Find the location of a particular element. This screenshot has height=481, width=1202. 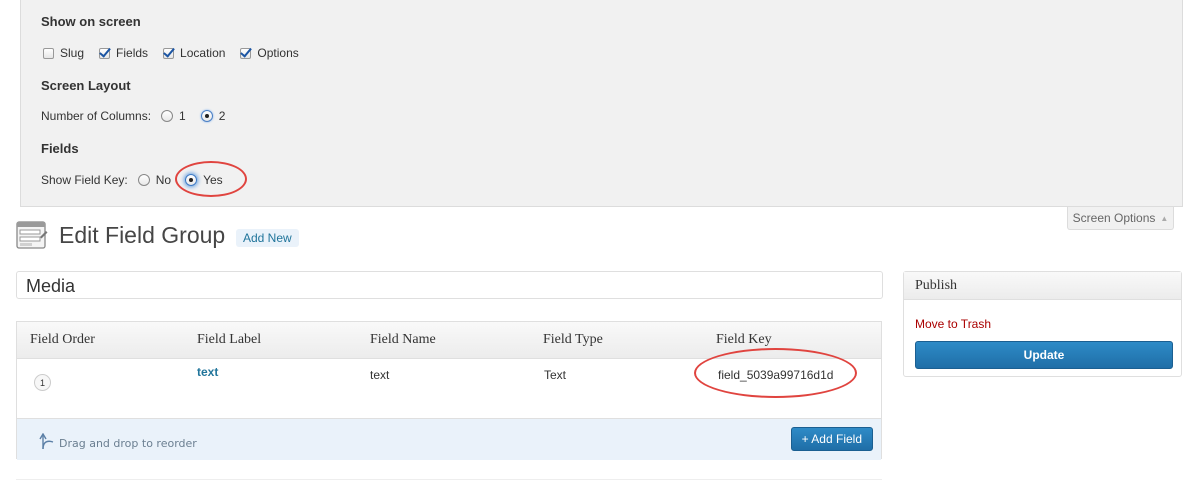

slug-option: Slug is located at coordinates (63, 53).